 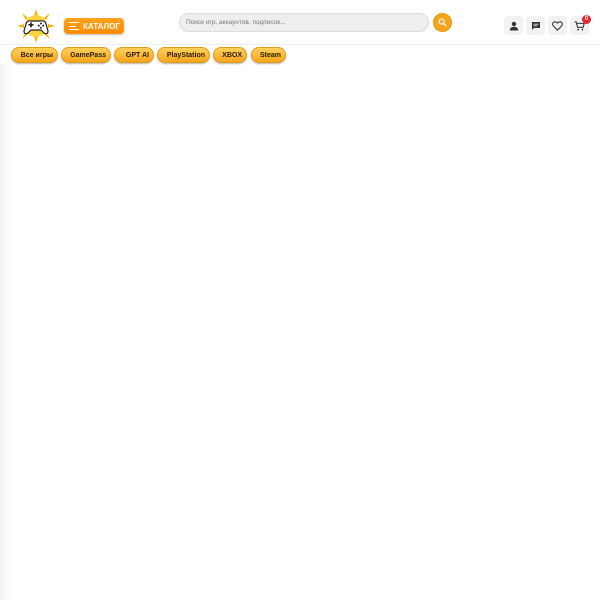 I want to click on cart-count-badge: 0, so click(x=586, y=19).